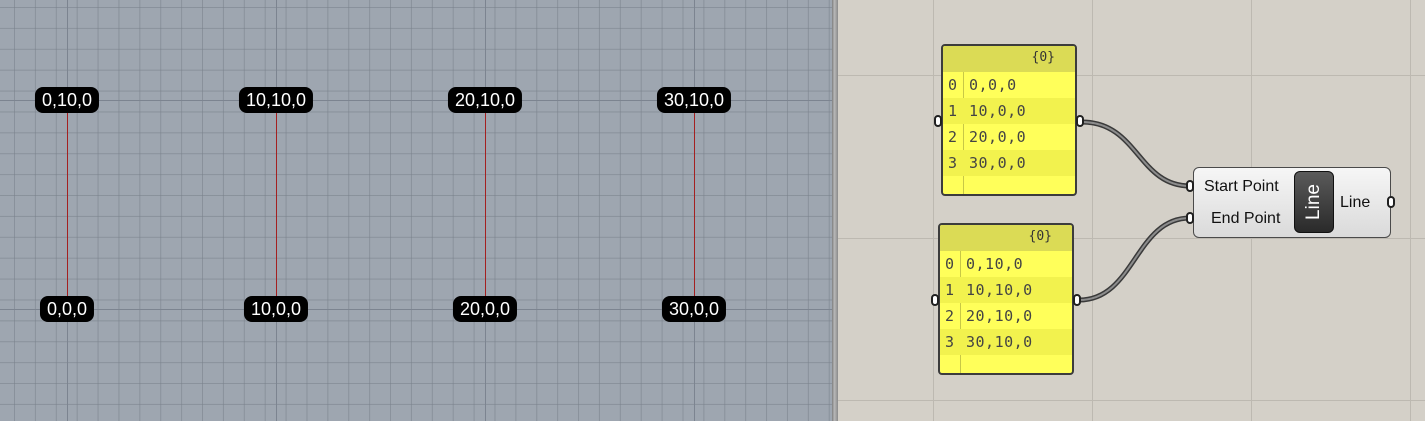  What do you see at coordinates (1241, 187) in the screenshot?
I see `start-point-input: Start Point` at bounding box center [1241, 187].